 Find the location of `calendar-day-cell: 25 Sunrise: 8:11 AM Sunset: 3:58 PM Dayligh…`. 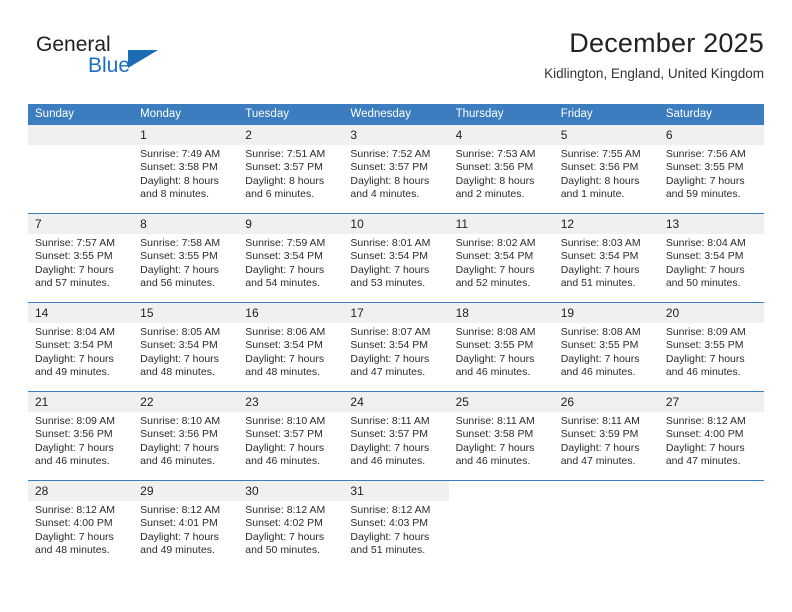

calendar-day-cell: 25 Sunrise: 8:11 AM Sunset: 3:58 PM Dayligh… is located at coordinates (501, 436).